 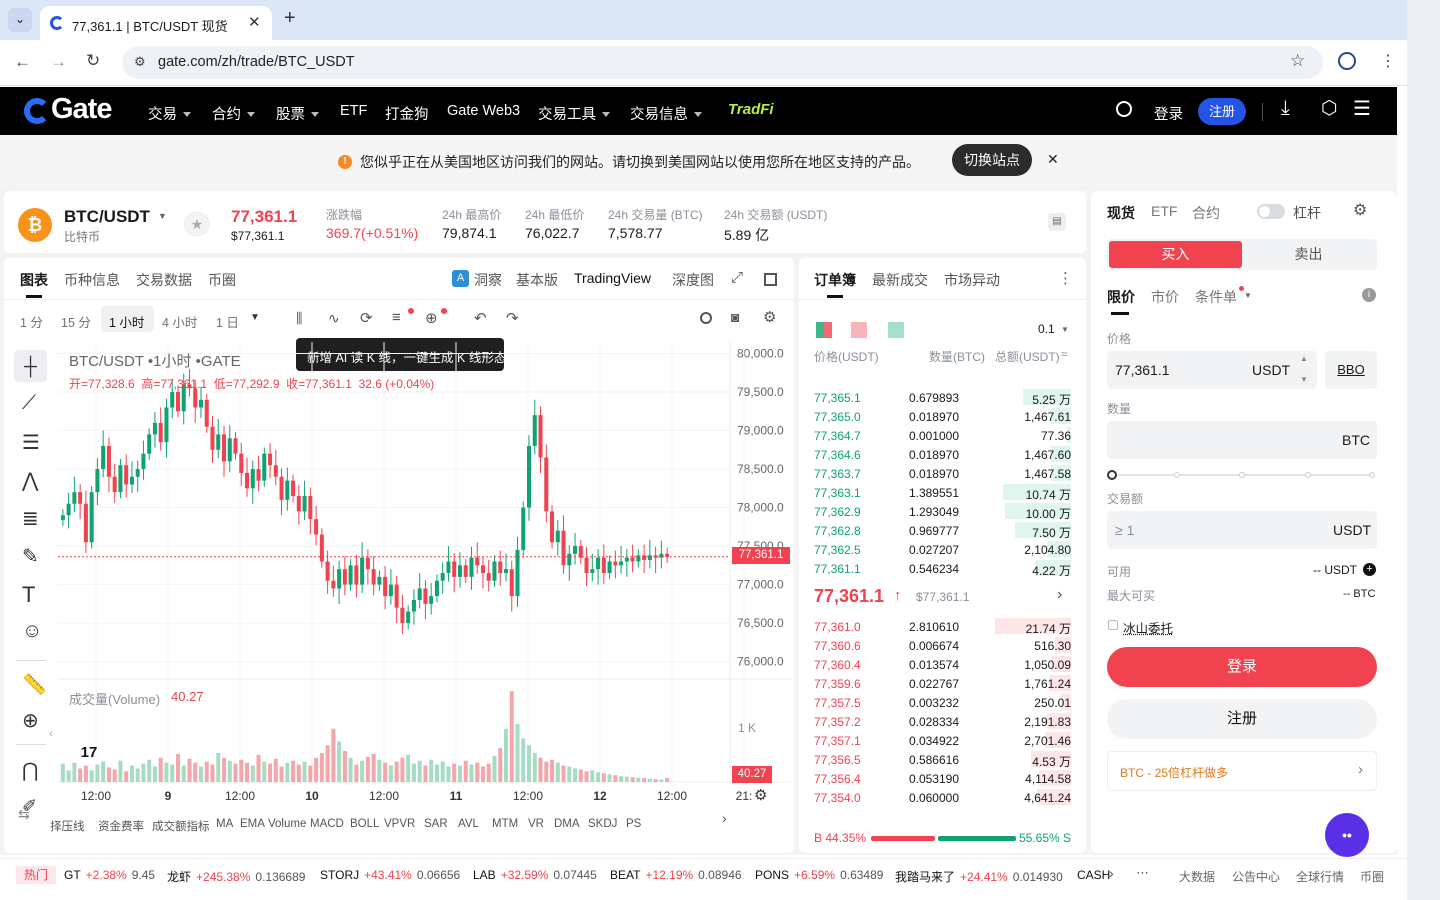 What do you see at coordinates (1064, 354) in the screenshot?
I see `ob-header-toggle-icon: ≈` at bounding box center [1064, 354].